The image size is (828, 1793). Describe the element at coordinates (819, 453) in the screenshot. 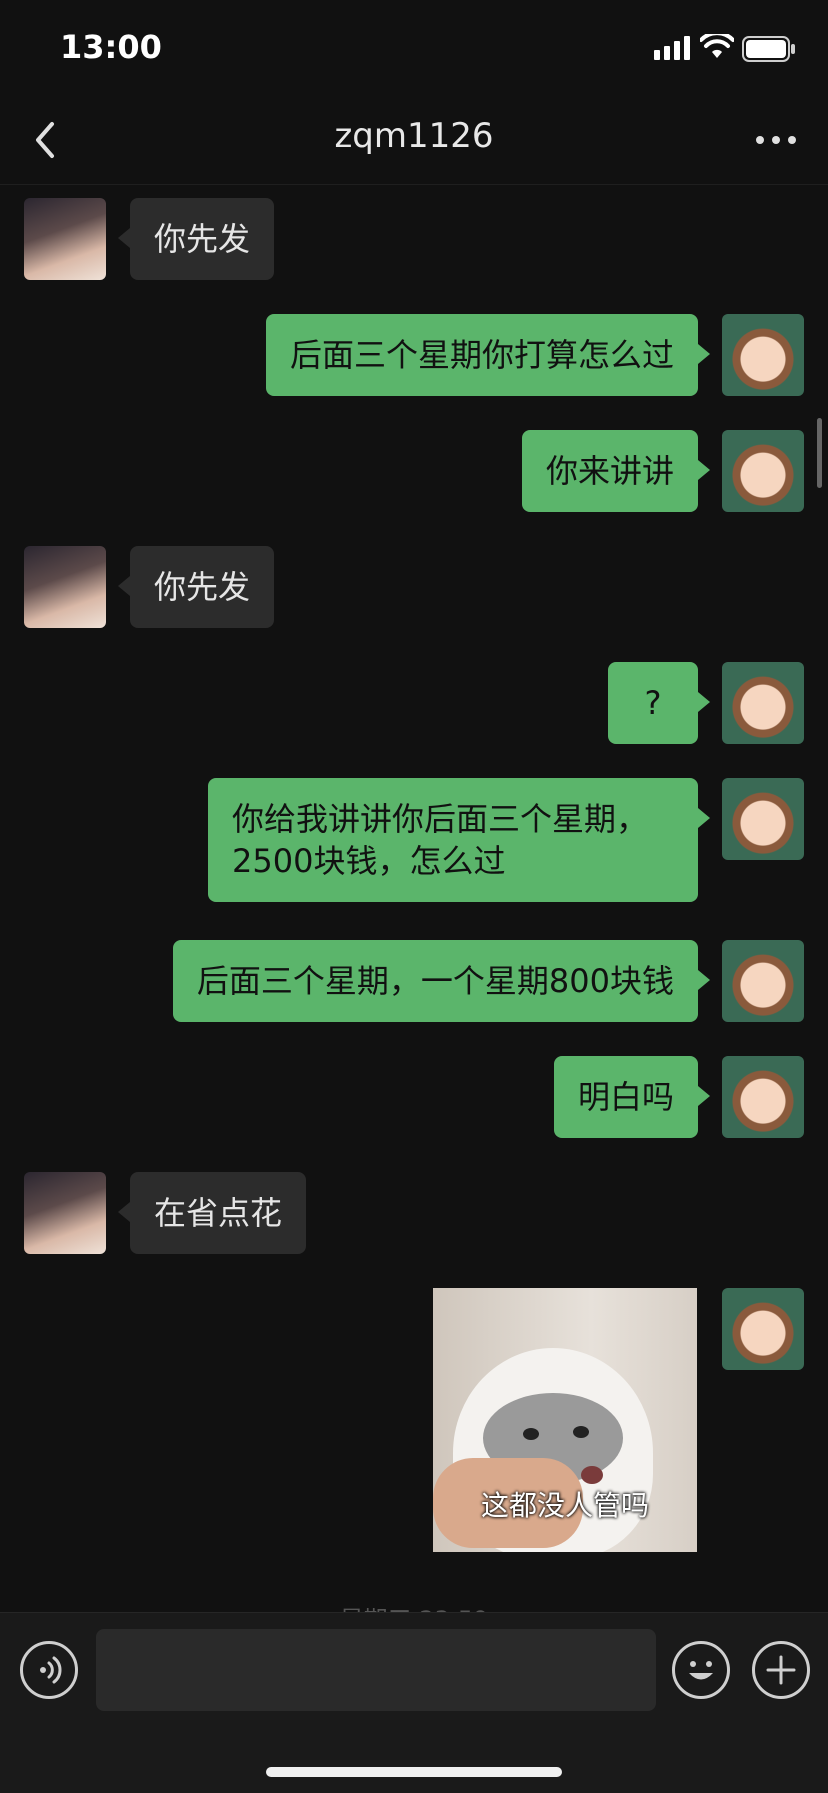

I see `scrollbar` at that location.